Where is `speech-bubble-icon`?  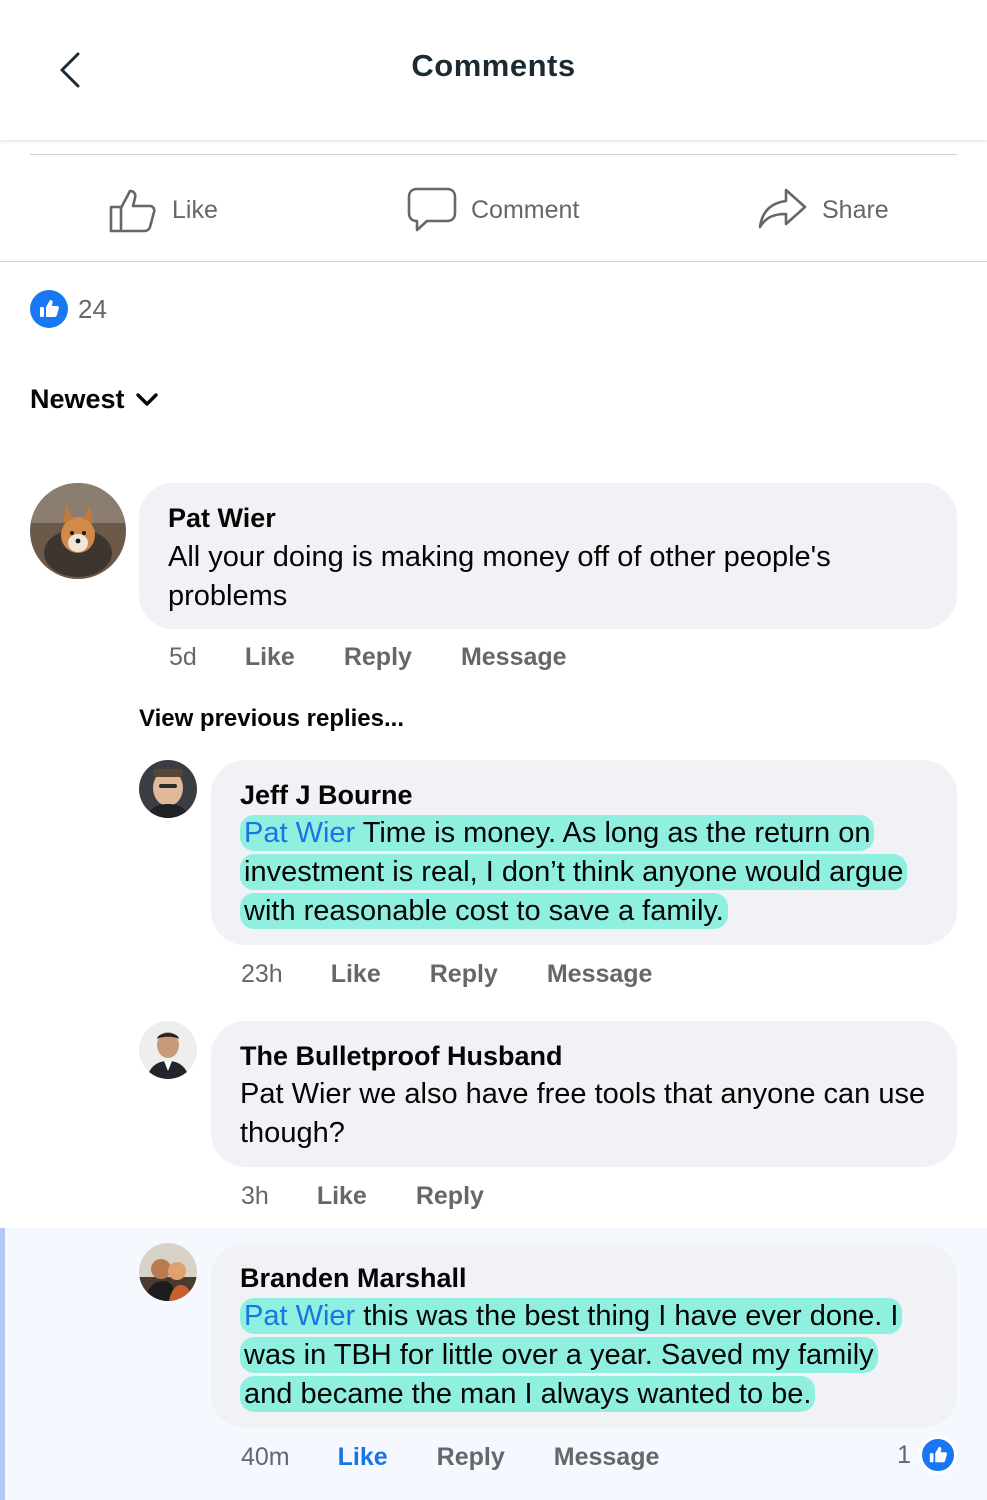 speech-bubble-icon is located at coordinates (432, 209).